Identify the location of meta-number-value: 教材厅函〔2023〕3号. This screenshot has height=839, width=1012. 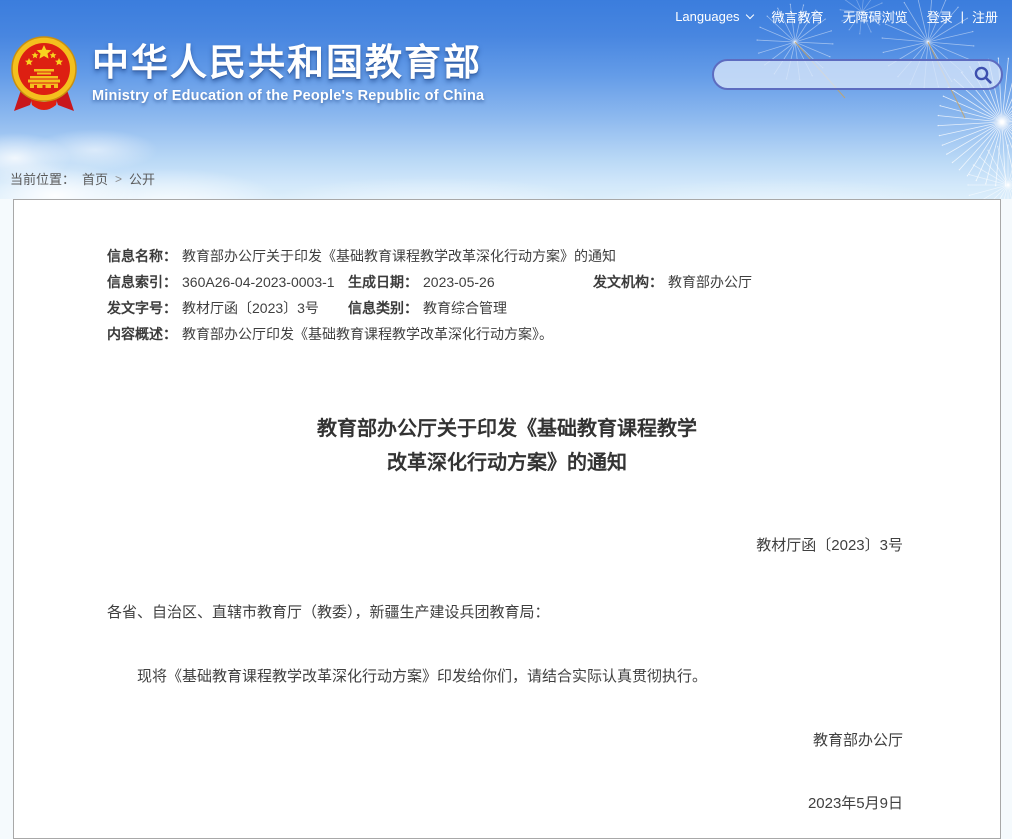
(250, 308).